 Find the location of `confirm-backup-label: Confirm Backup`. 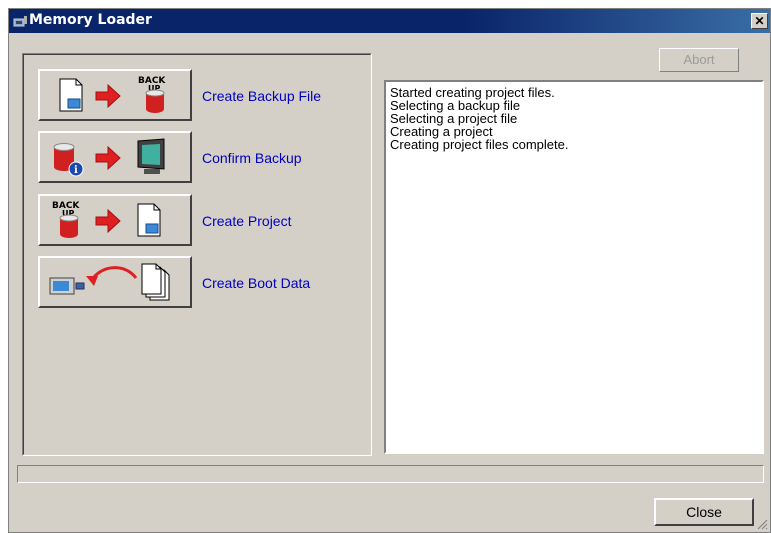

confirm-backup-label: Confirm Backup is located at coordinates (252, 158).